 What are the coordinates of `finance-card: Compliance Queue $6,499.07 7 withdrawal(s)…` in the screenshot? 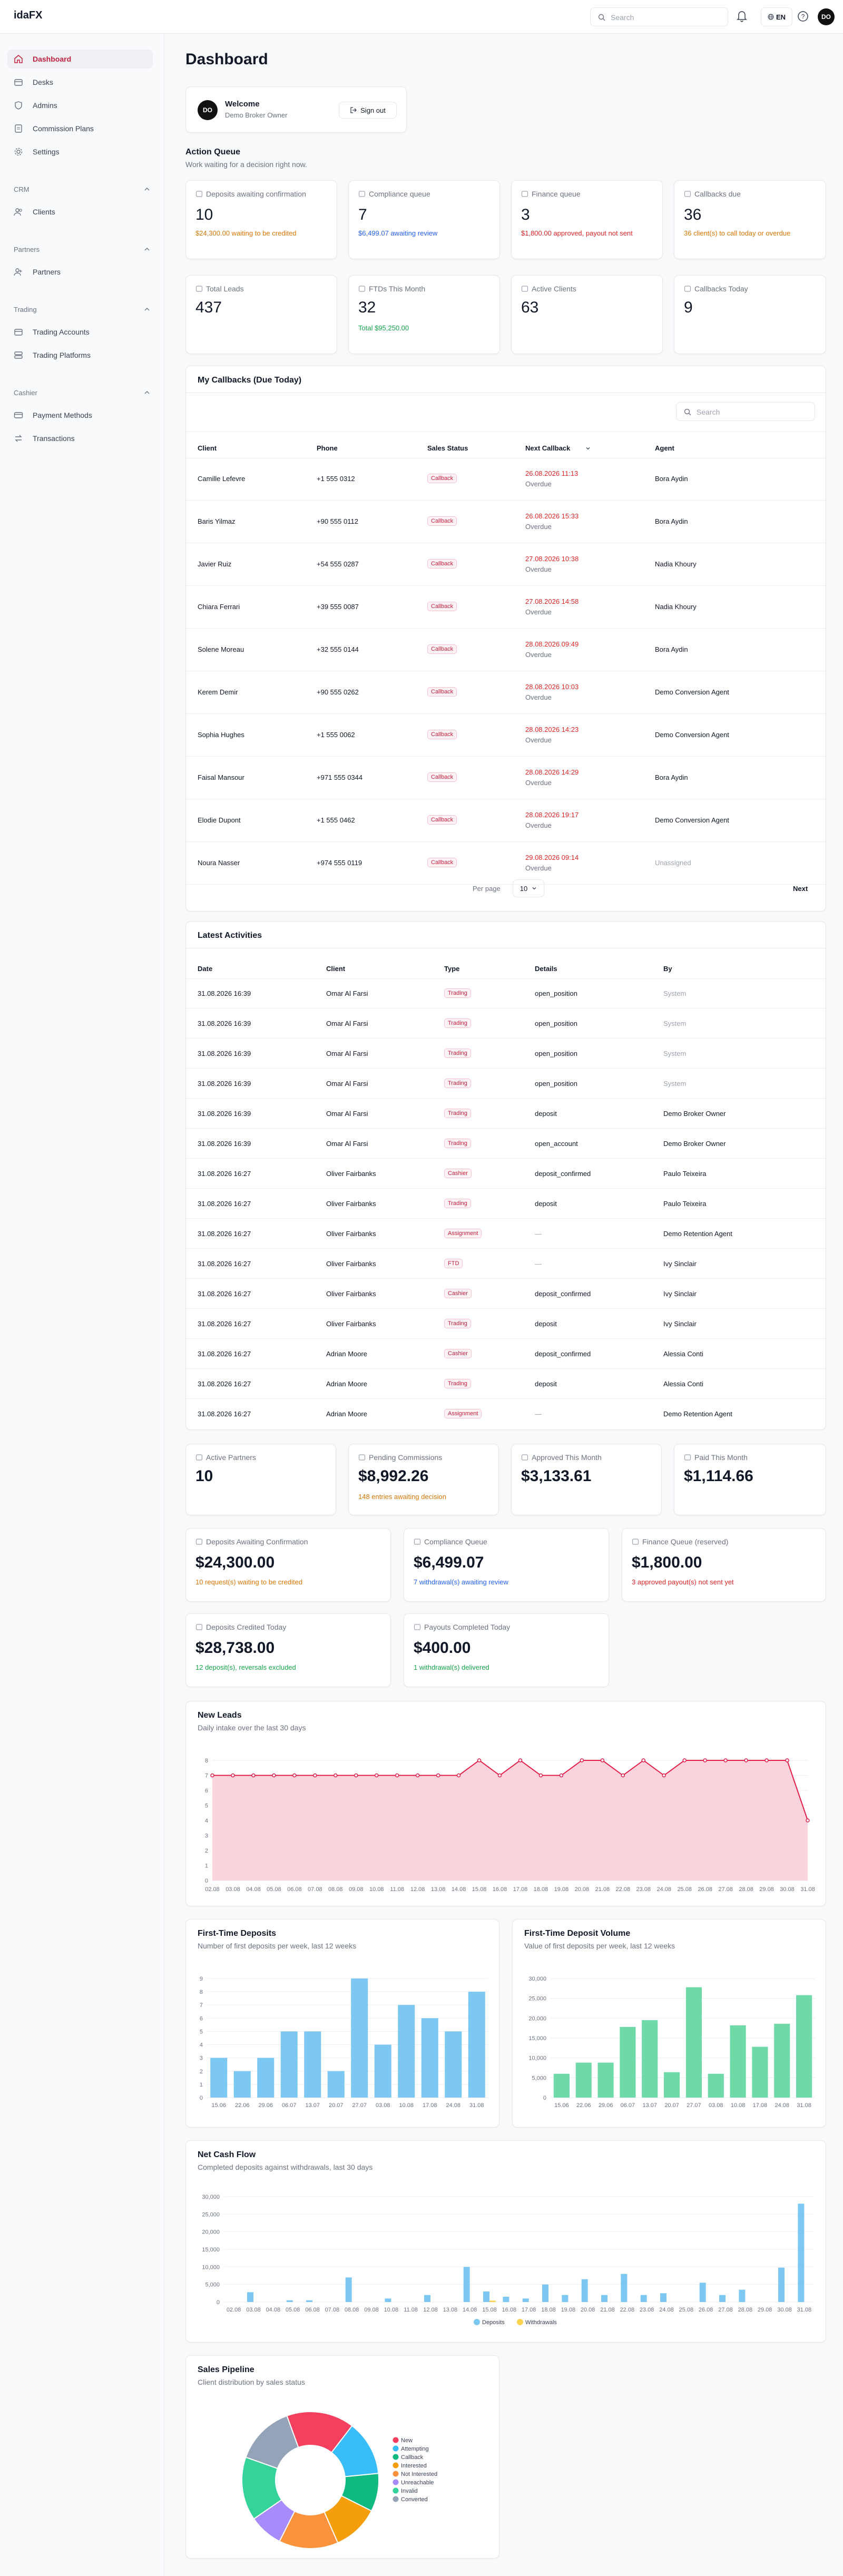 It's located at (506, 1565).